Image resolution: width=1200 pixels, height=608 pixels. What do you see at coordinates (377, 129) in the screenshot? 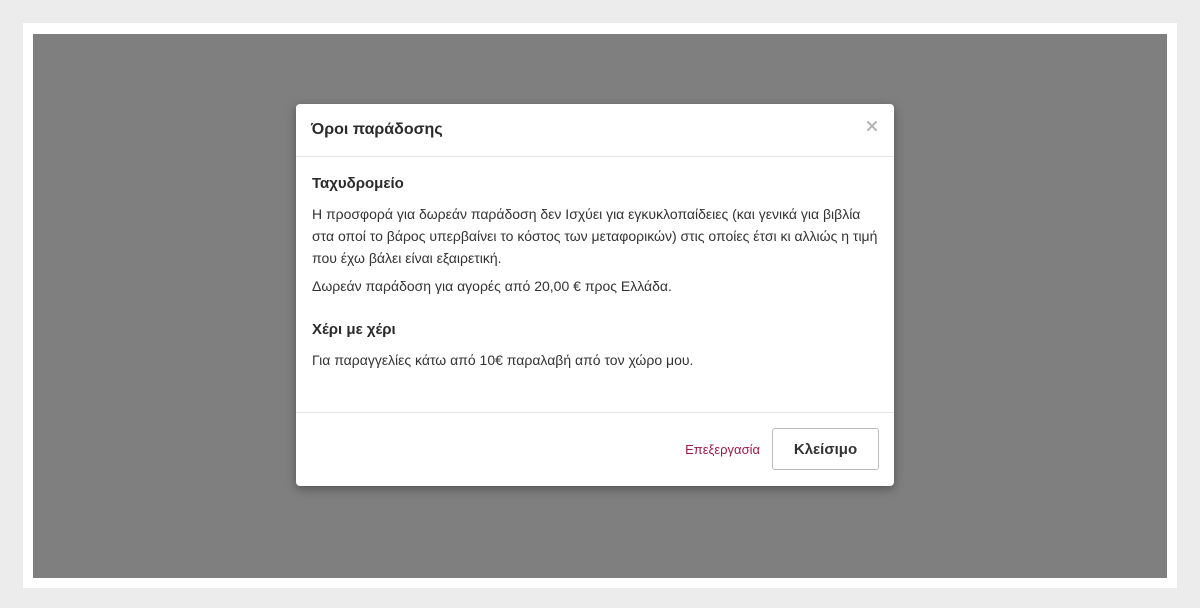
I see `dialog-title: Όροι παράδοσης` at bounding box center [377, 129].